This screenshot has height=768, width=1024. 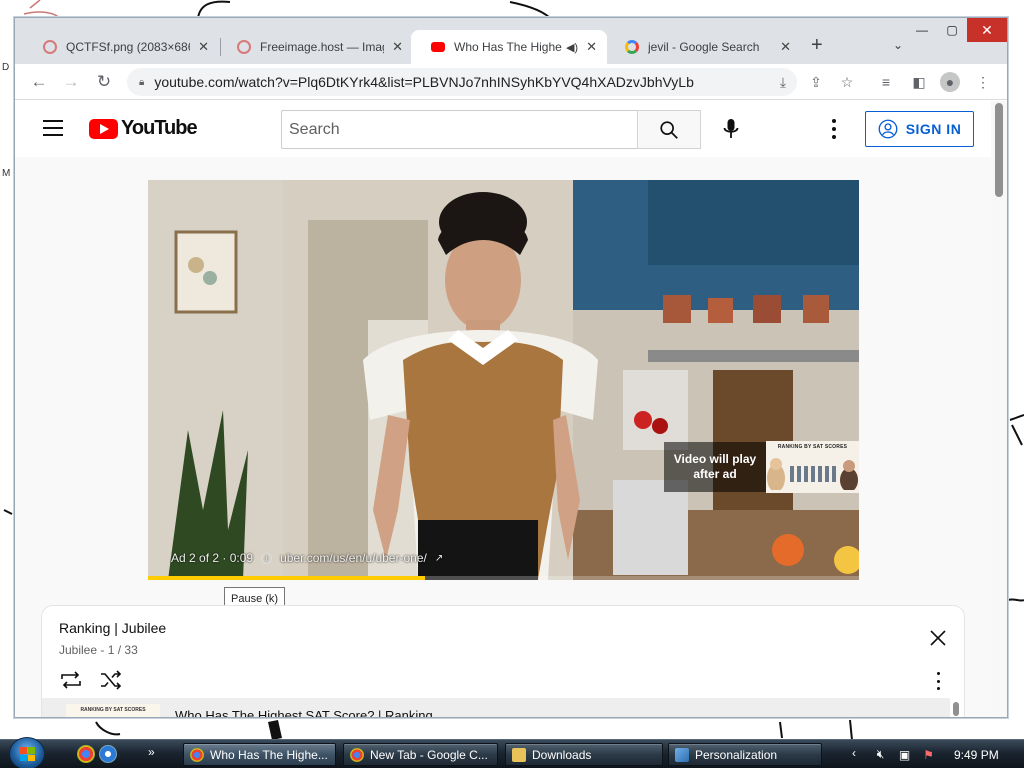 I want to click on tab-title: Who Has The Highe, so click(x=508, y=47).